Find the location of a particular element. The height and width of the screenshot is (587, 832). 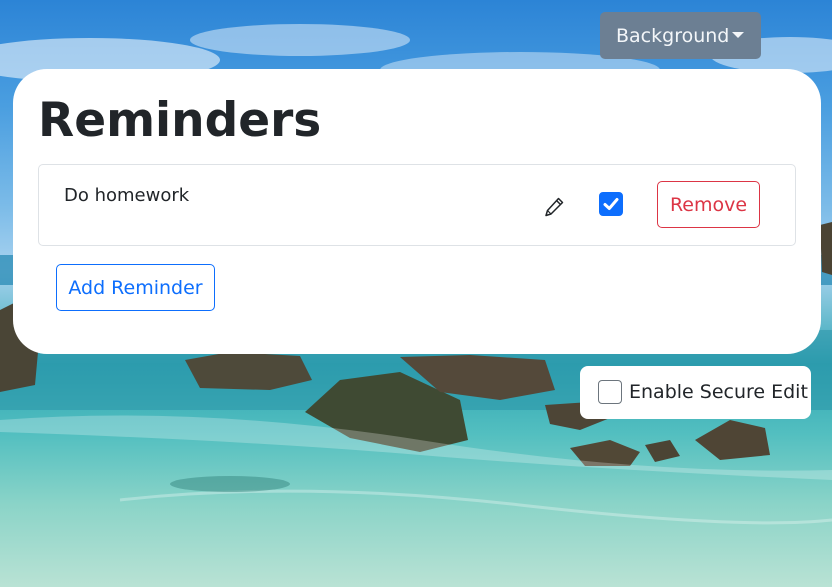

add-reminder-label: Add Reminder is located at coordinates (135, 287).